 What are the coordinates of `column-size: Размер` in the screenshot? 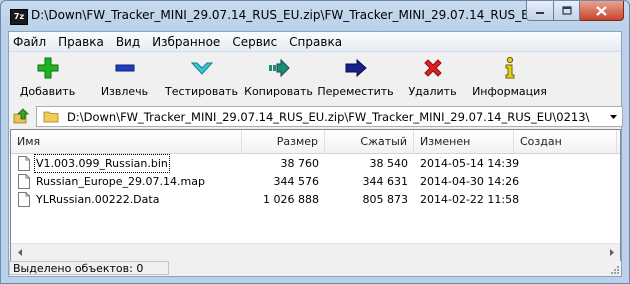 It's located at (283, 141).